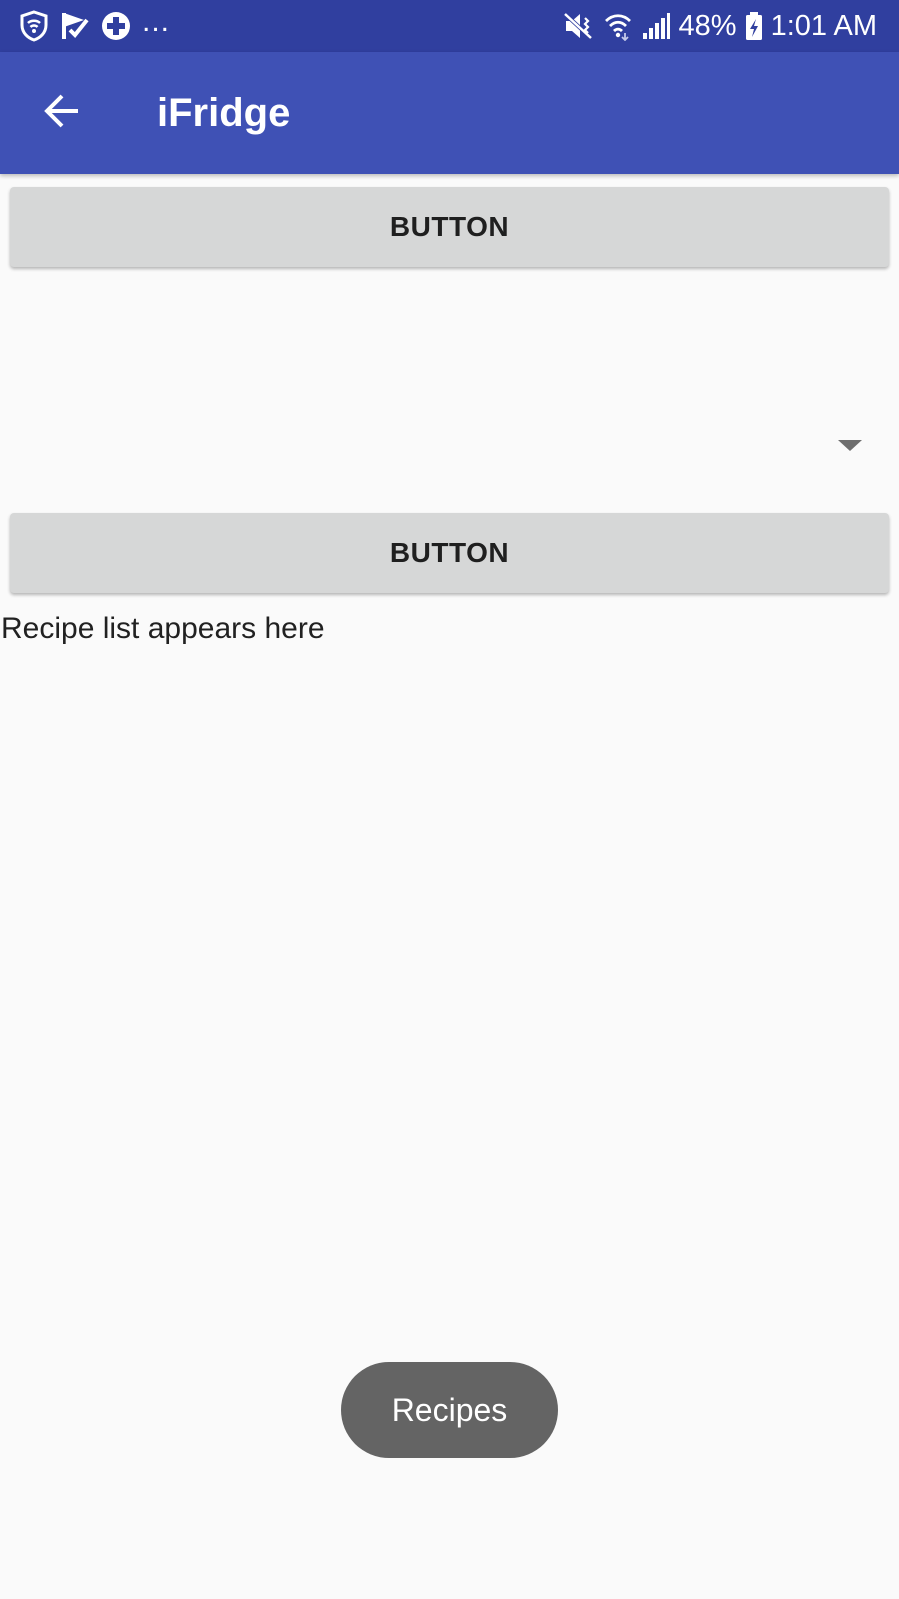 The image size is (899, 1599). Describe the element at coordinates (850, 445) in the screenshot. I see `dropdown-arrow-icon` at that location.